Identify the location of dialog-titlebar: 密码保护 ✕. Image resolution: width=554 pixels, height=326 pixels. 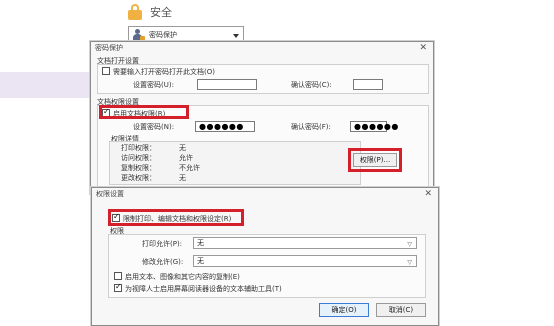
(262, 48).